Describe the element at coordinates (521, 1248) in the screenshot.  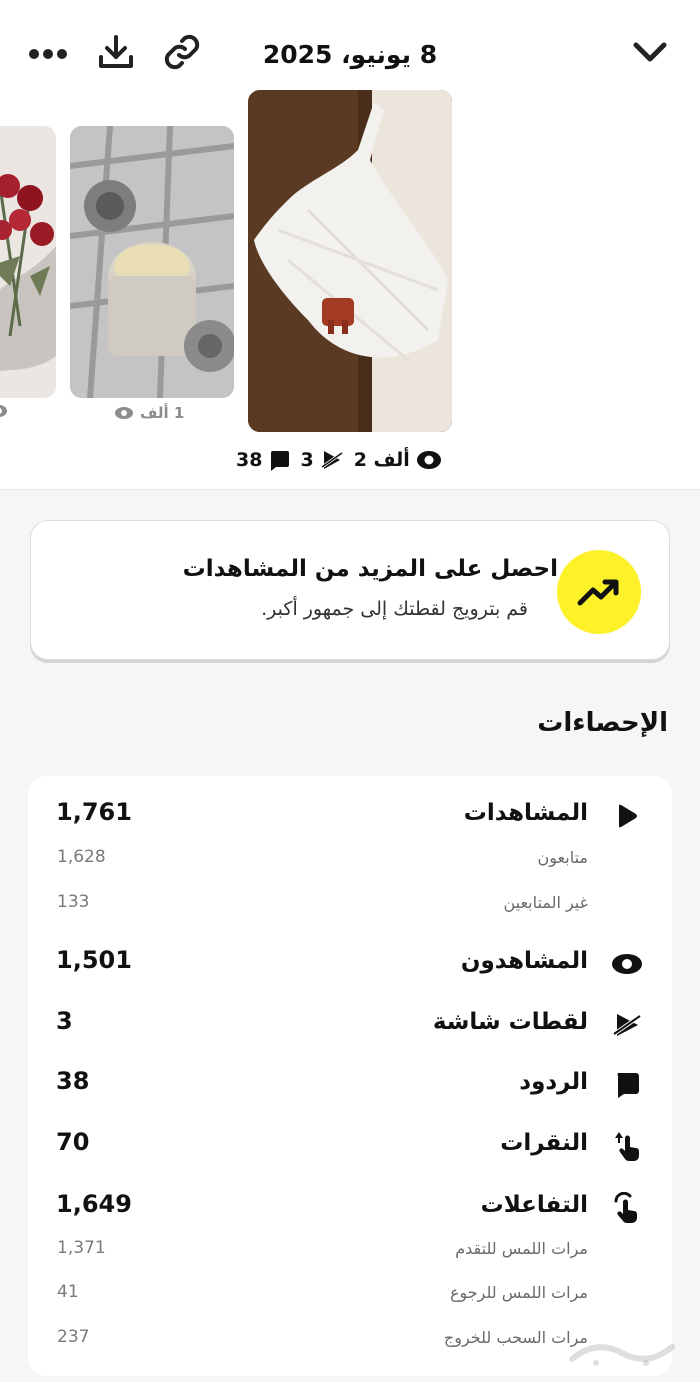
I see `sub-metric-label: مرات اللمس للتقدم` at that location.